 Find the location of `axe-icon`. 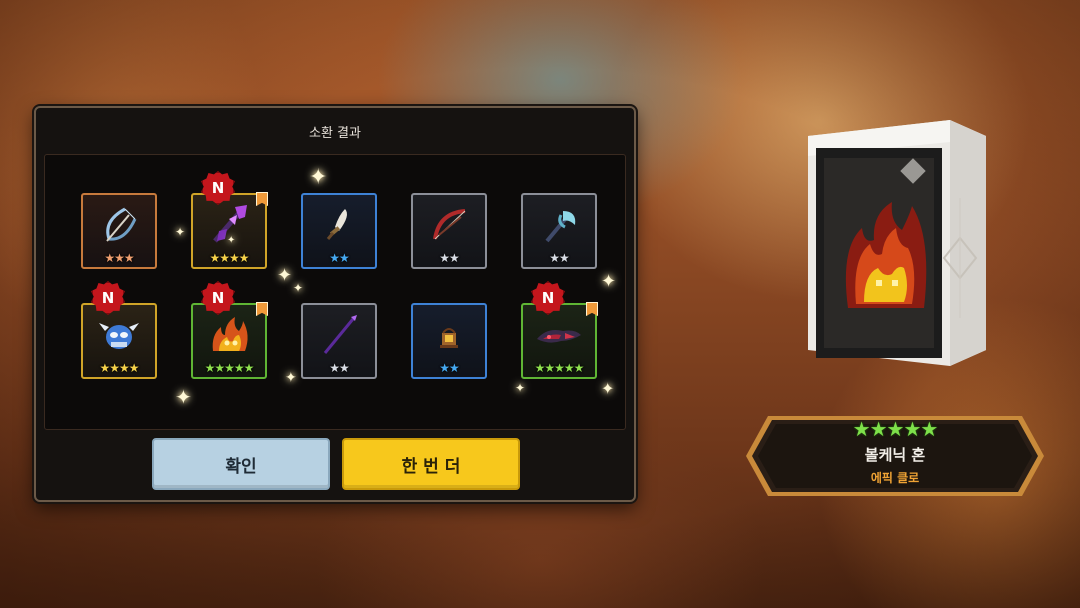

axe-icon is located at coordinates (560, 227).